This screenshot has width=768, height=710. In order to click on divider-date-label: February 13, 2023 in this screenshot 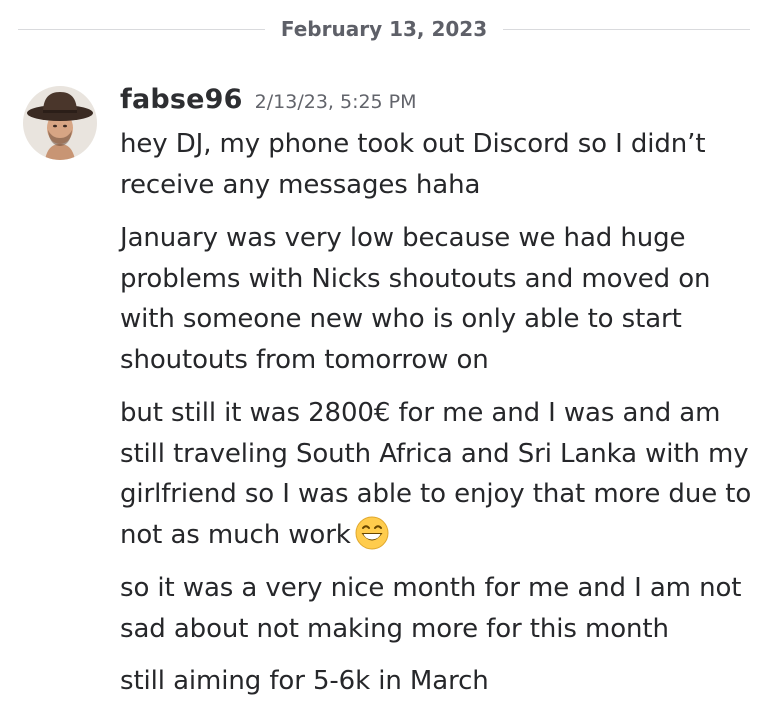, I will do `click(384, 29)`.